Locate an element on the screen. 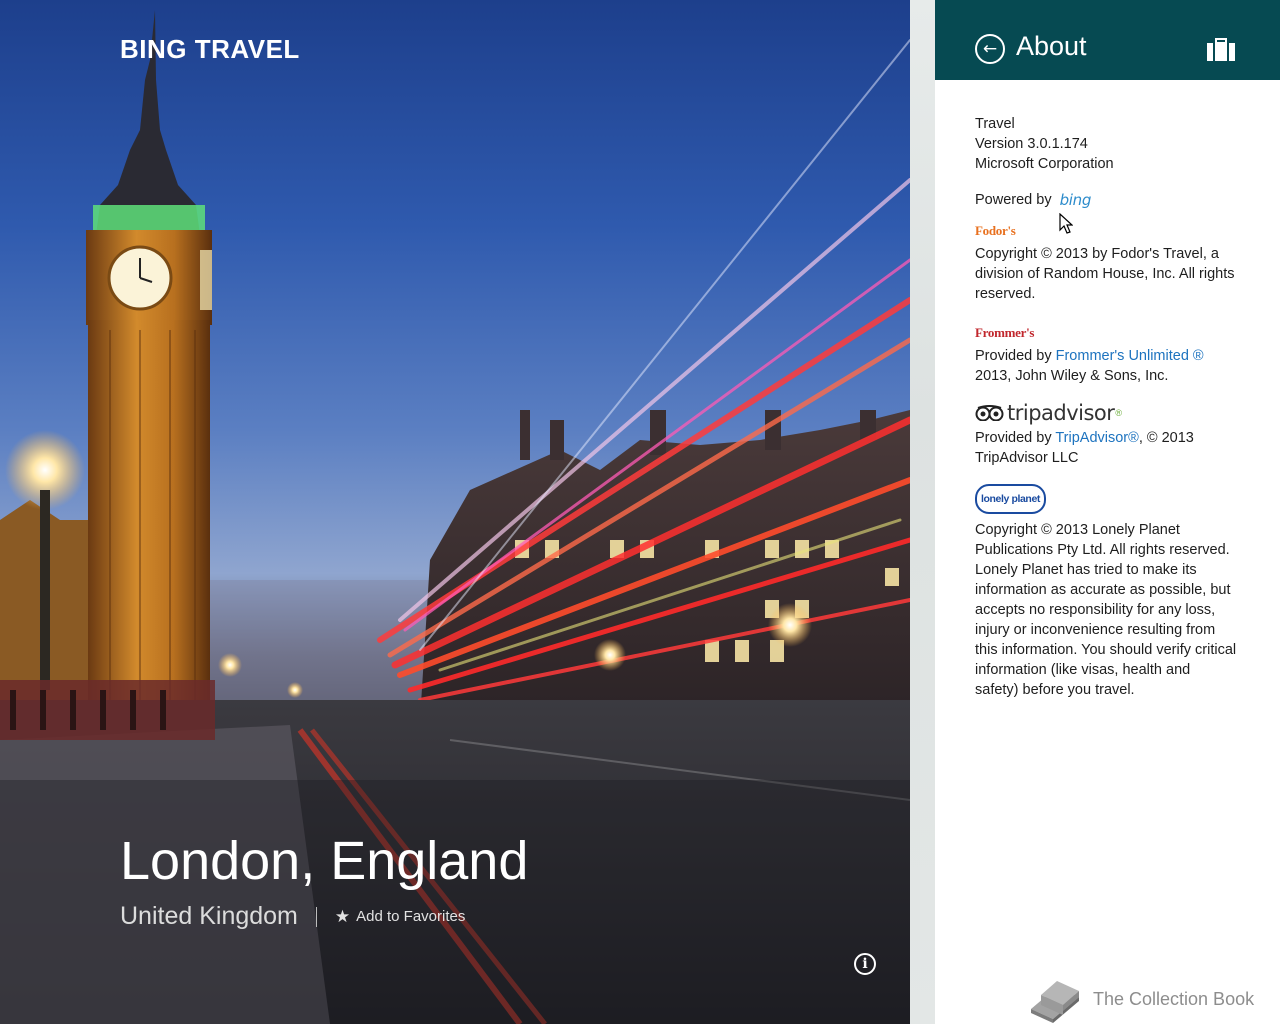  frommers-logo: Frommer's is located at coordinates (1005, 332).